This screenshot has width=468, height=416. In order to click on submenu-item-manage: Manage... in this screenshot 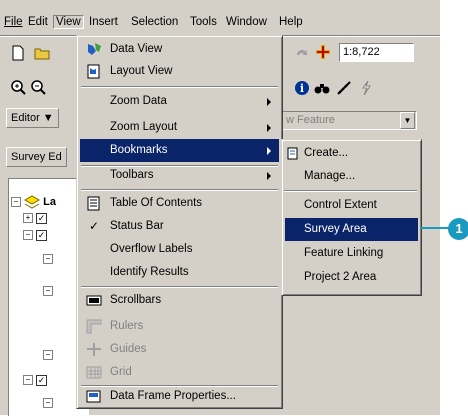, I will do `click(351, 176)`.